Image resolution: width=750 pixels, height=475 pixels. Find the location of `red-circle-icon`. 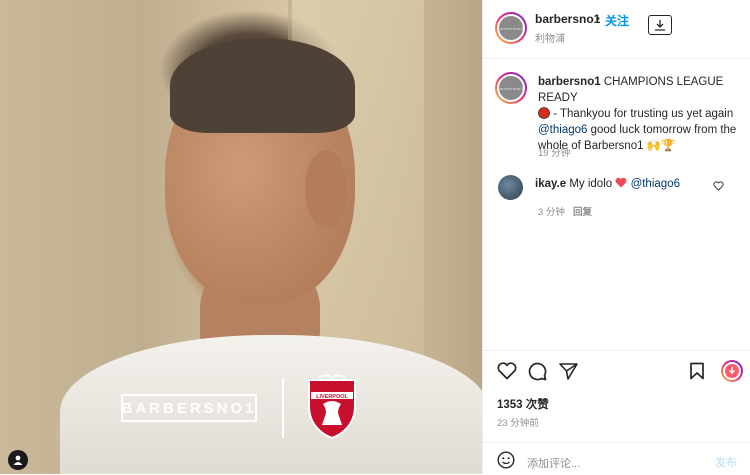

red-circle-icon is located at coordinates (544, 113).